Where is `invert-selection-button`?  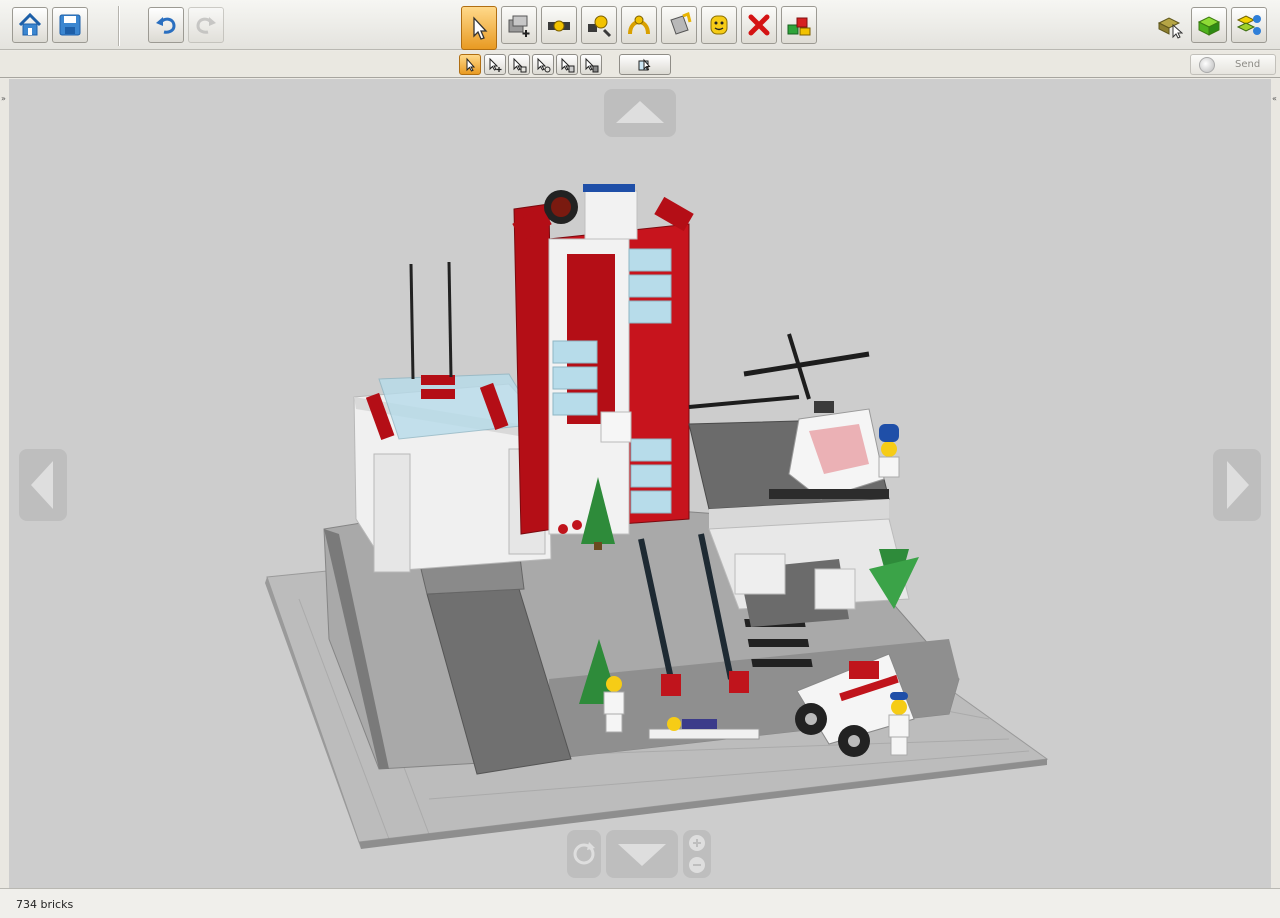 invert-selection-button is located at coordinates (645, 64).